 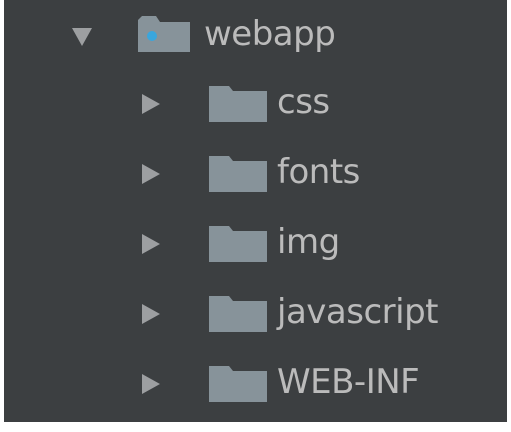 I want to click on tree-node-css: css, so click(x=255, y=106).